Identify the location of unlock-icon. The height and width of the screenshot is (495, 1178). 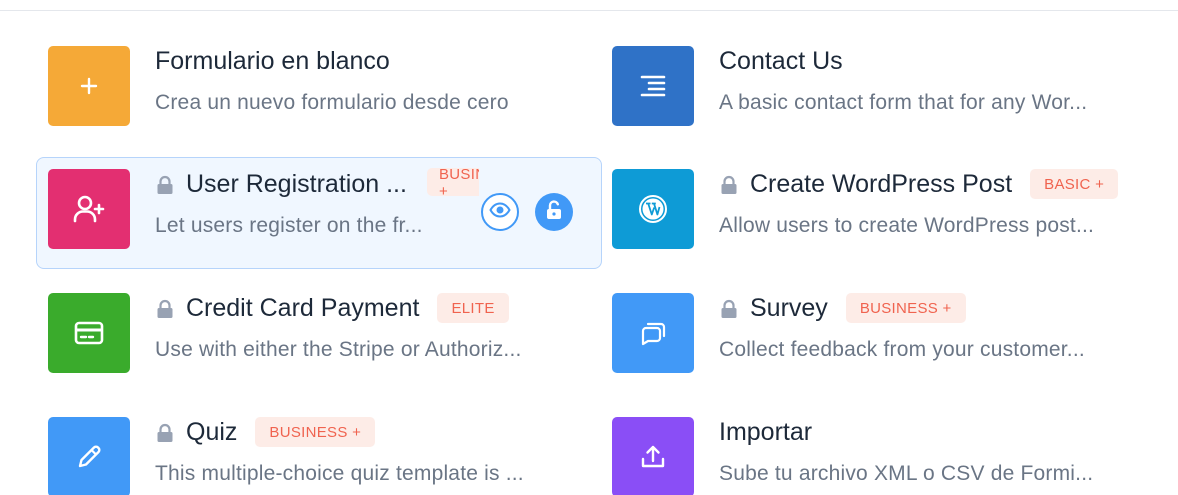
(554, 212).